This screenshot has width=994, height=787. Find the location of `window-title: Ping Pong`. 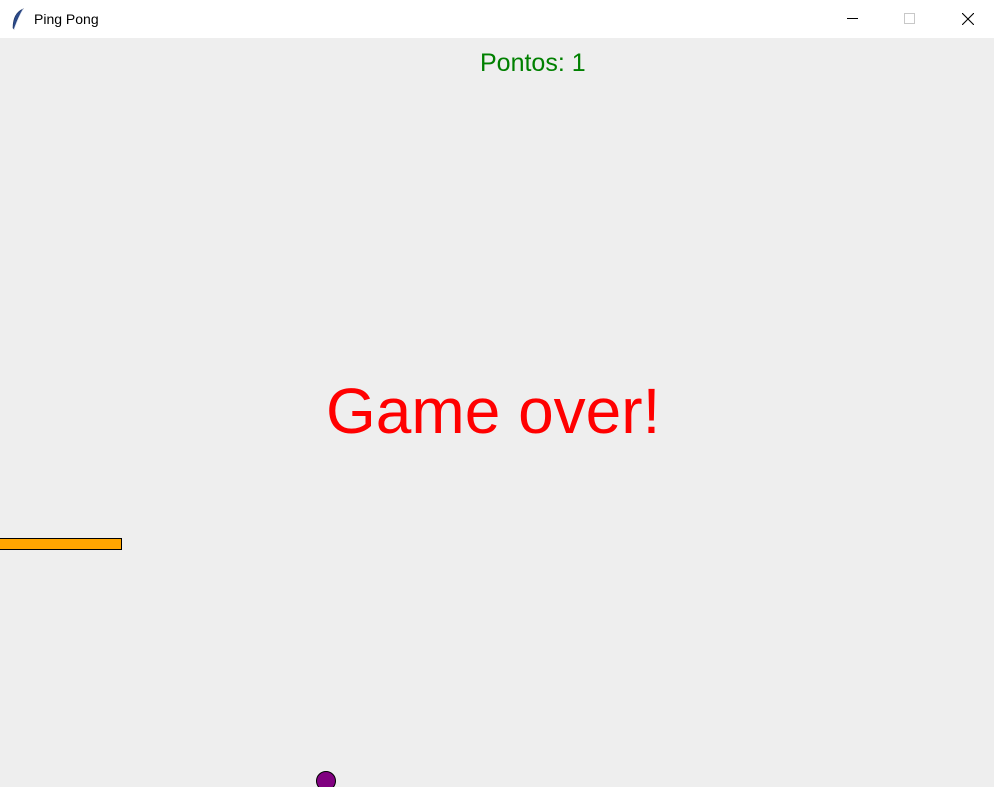

window-title: Ping Pong is located at coordinates (66, 19).